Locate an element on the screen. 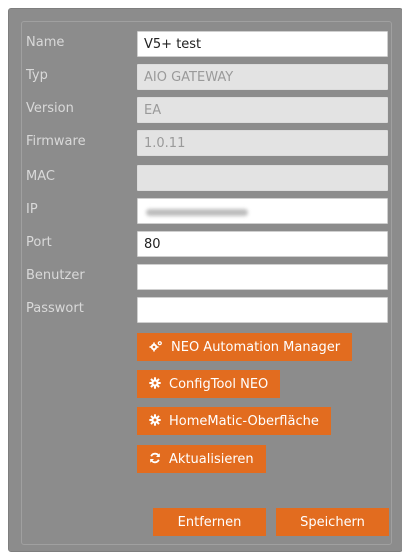 The width and height of the screenshot is (402, 558). typ-label: Typ is located at coordinates (37, 75).